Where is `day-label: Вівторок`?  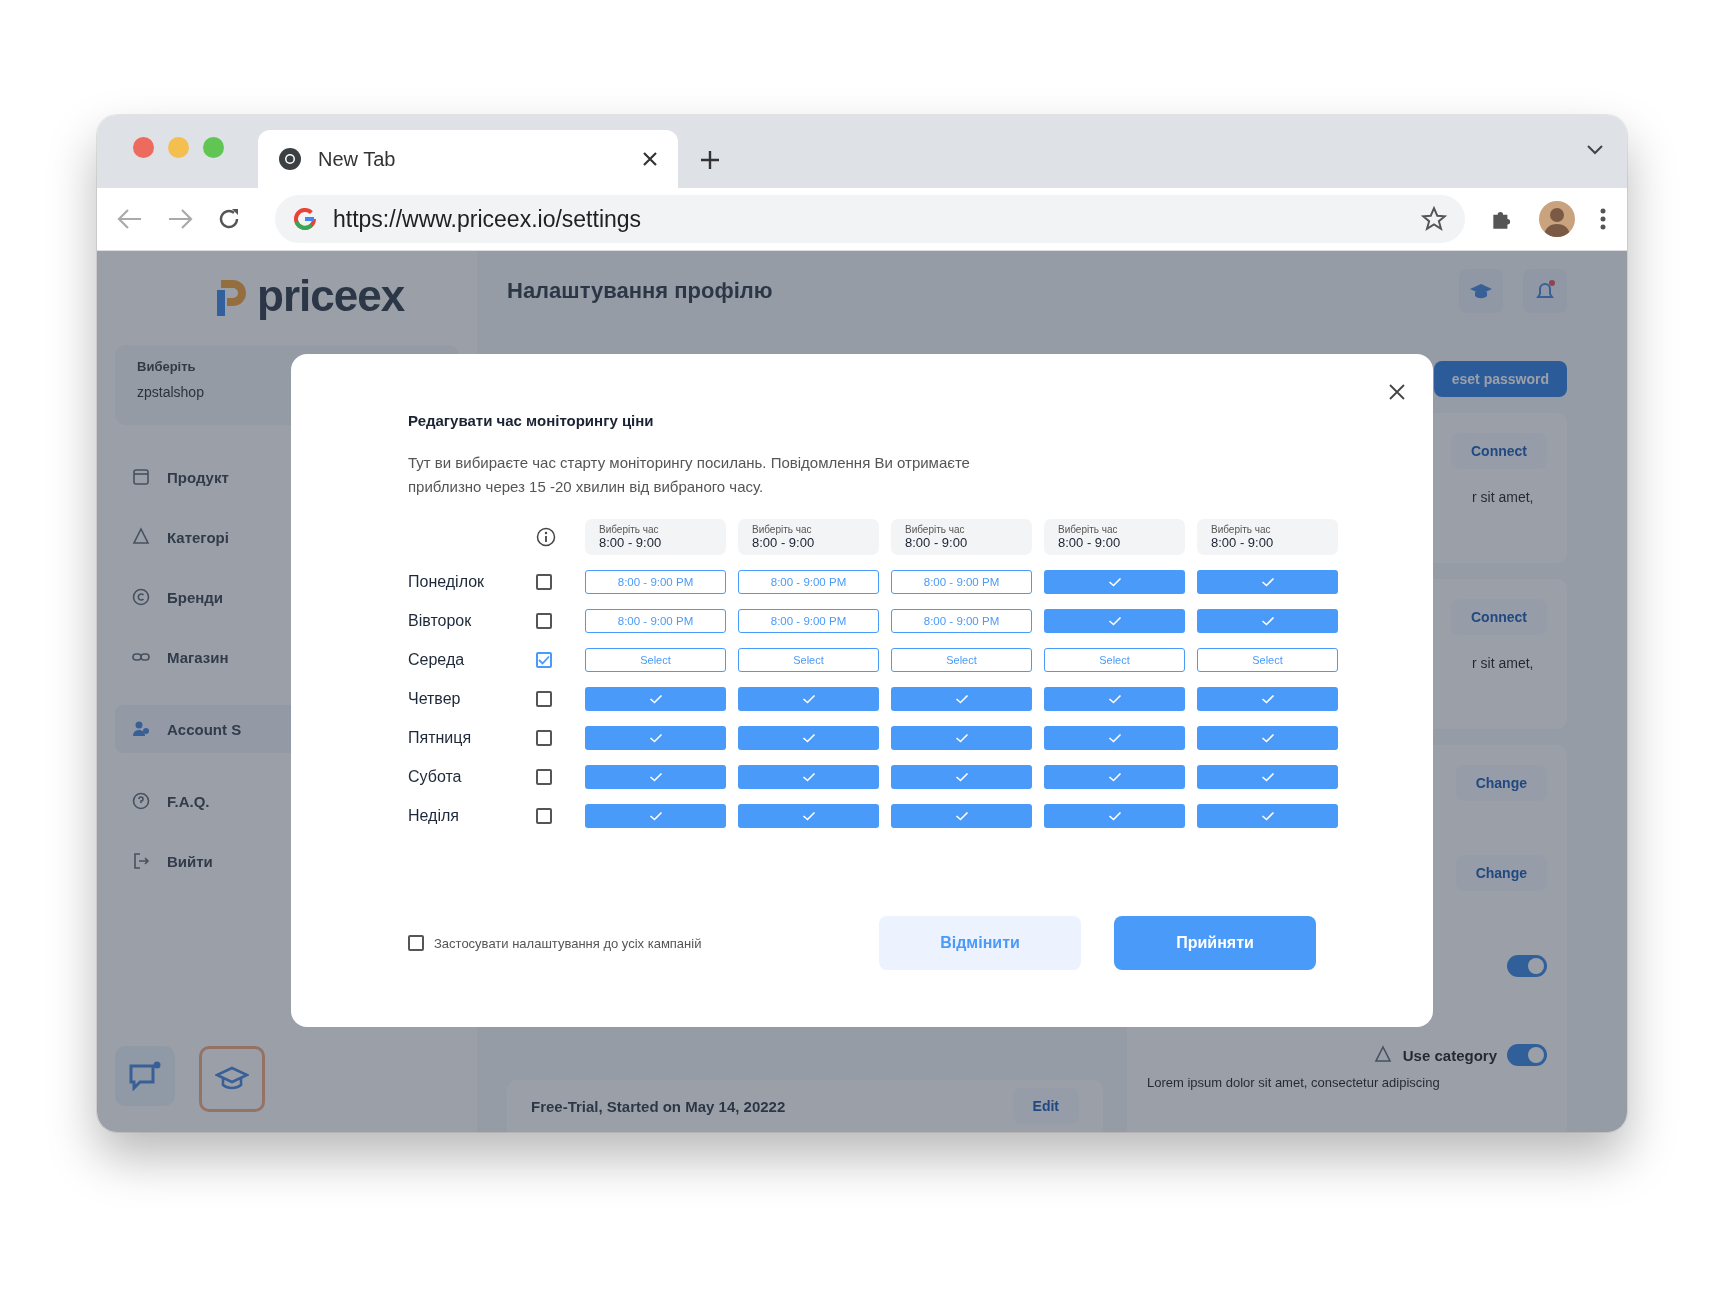 day-label: Вівторок is located at coordinates (440, 621).